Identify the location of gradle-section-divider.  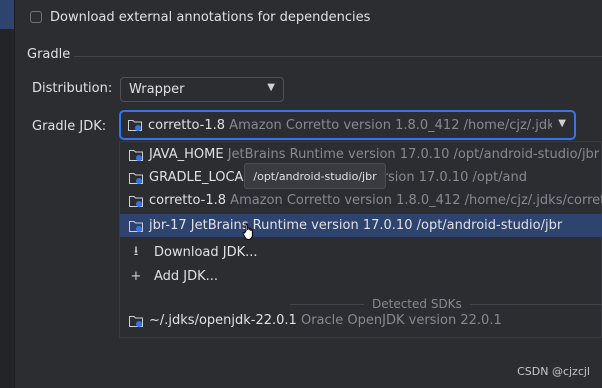
(338, 56).